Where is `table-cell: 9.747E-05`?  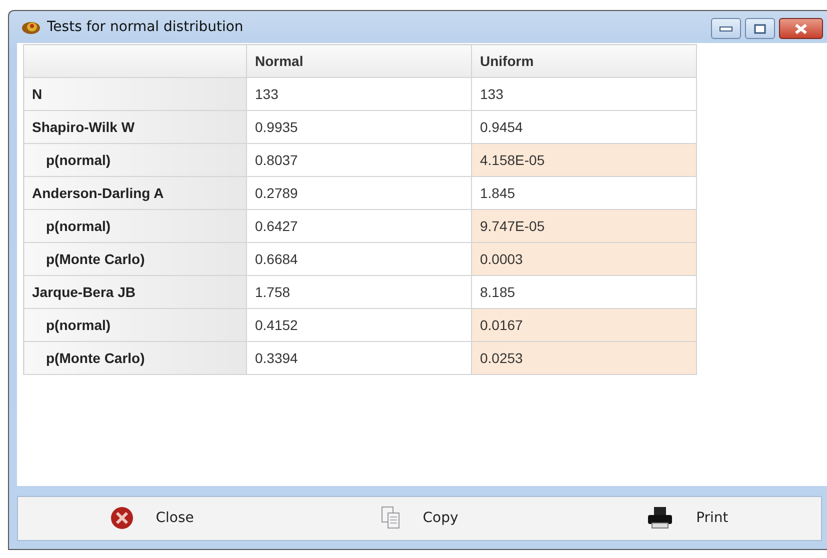 table-cell: 9.747E-05 is located at coordinates (584, 226).